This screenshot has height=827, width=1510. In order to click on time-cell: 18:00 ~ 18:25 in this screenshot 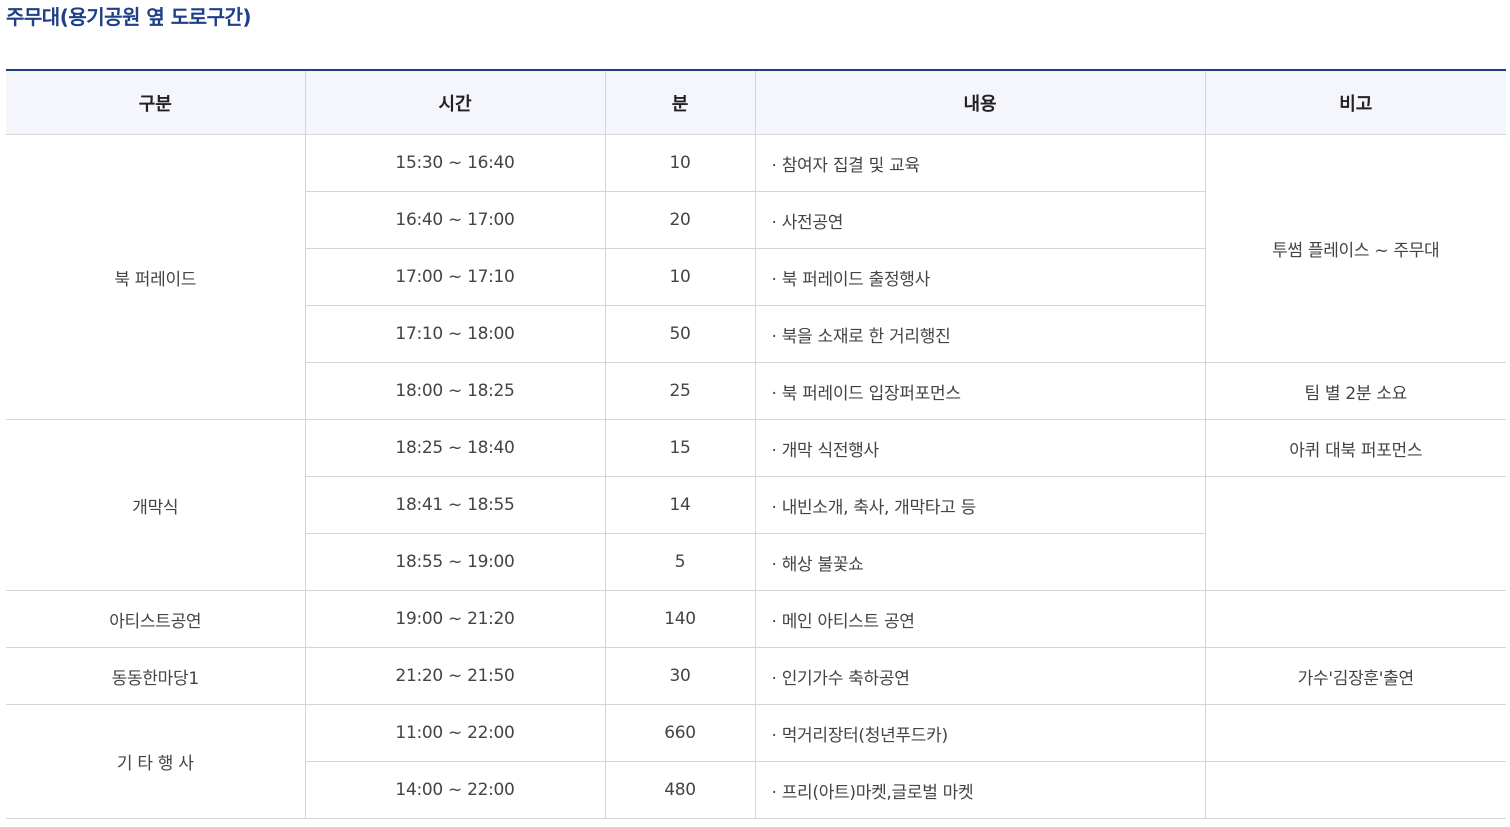, I will do `click(455, 391)`.